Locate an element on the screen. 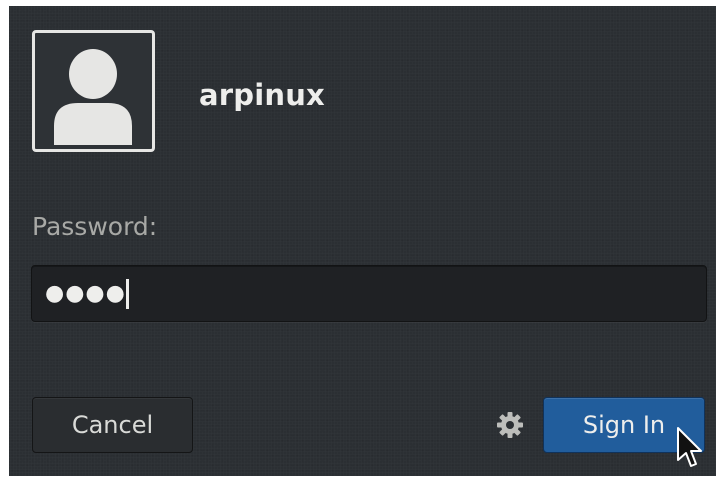 The image size is (721, 482). mouse-pointer-icon is located at coordinates (689, 447).